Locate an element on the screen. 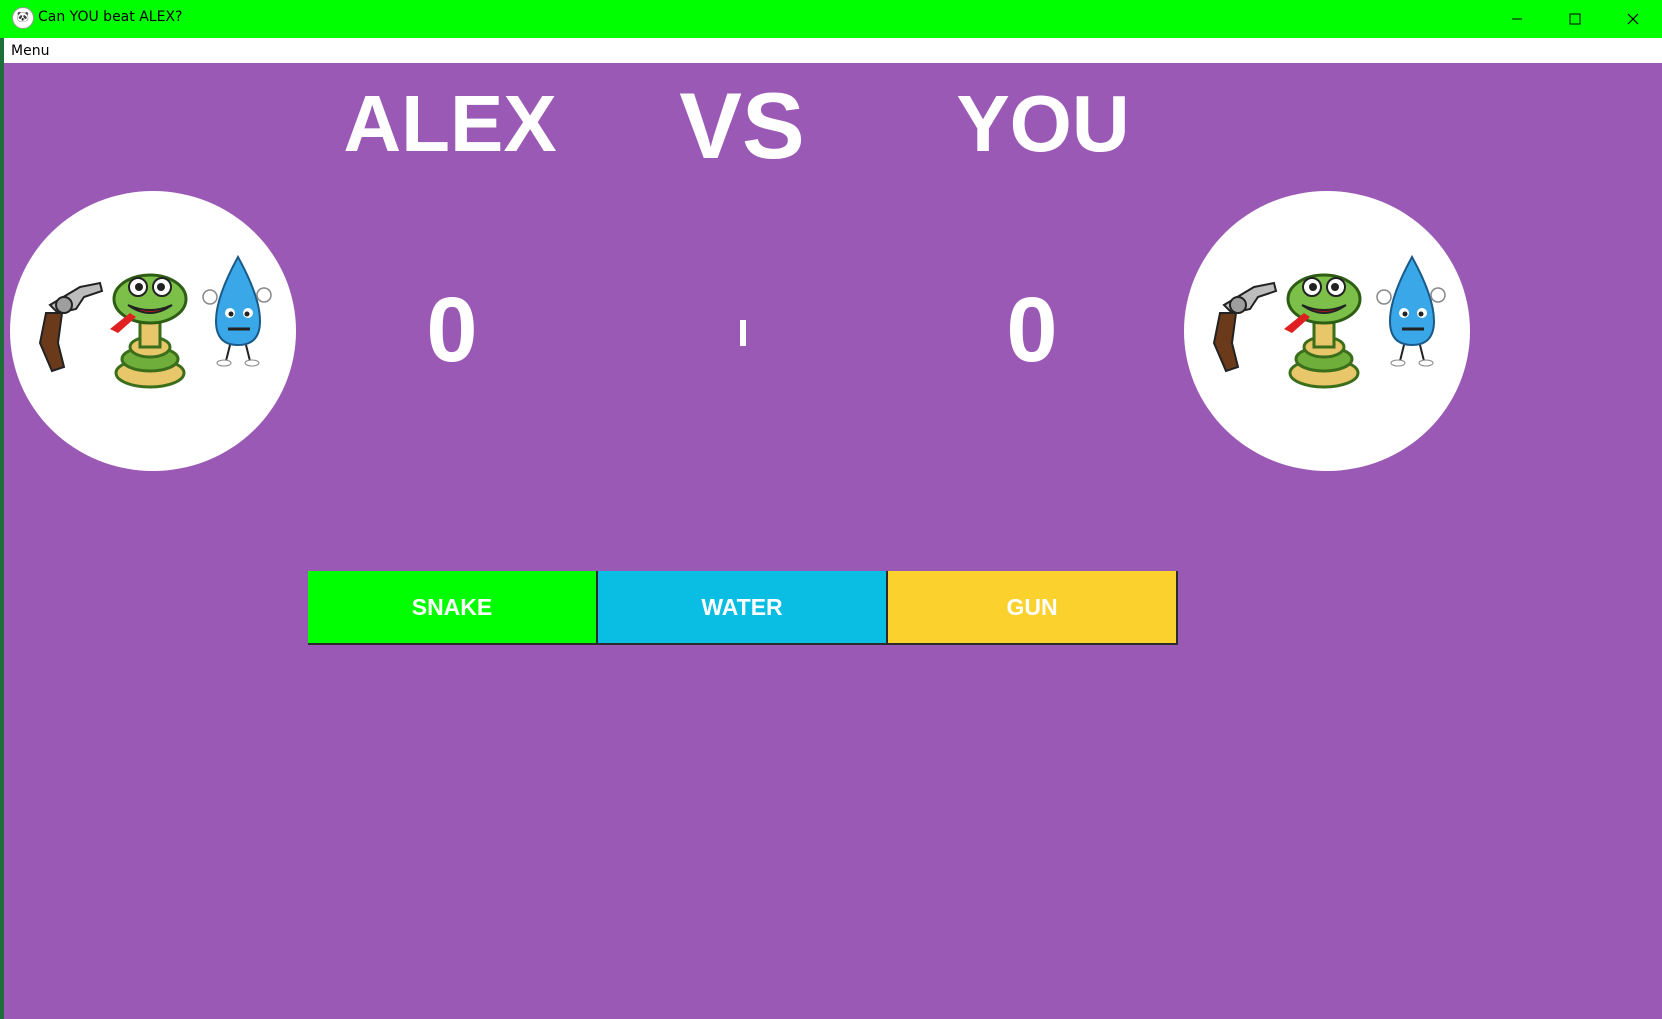 Image resolution: width=1662 pixels, height=1019 pixels. menu-item-menu: Menu is located at coordinates (30, 51).